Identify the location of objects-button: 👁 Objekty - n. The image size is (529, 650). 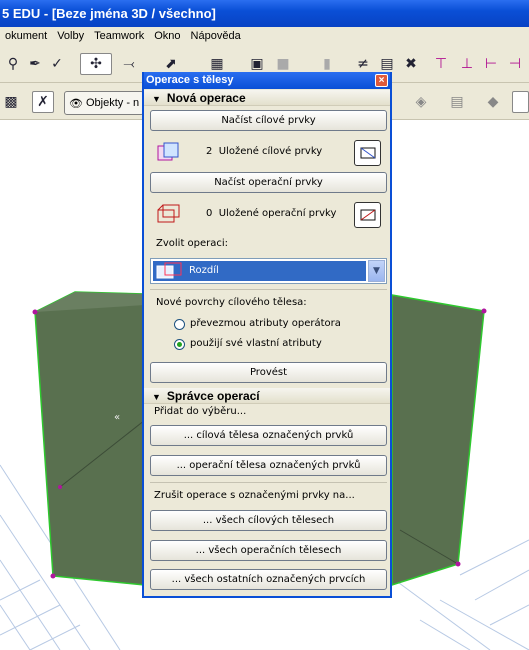
(104, 103).